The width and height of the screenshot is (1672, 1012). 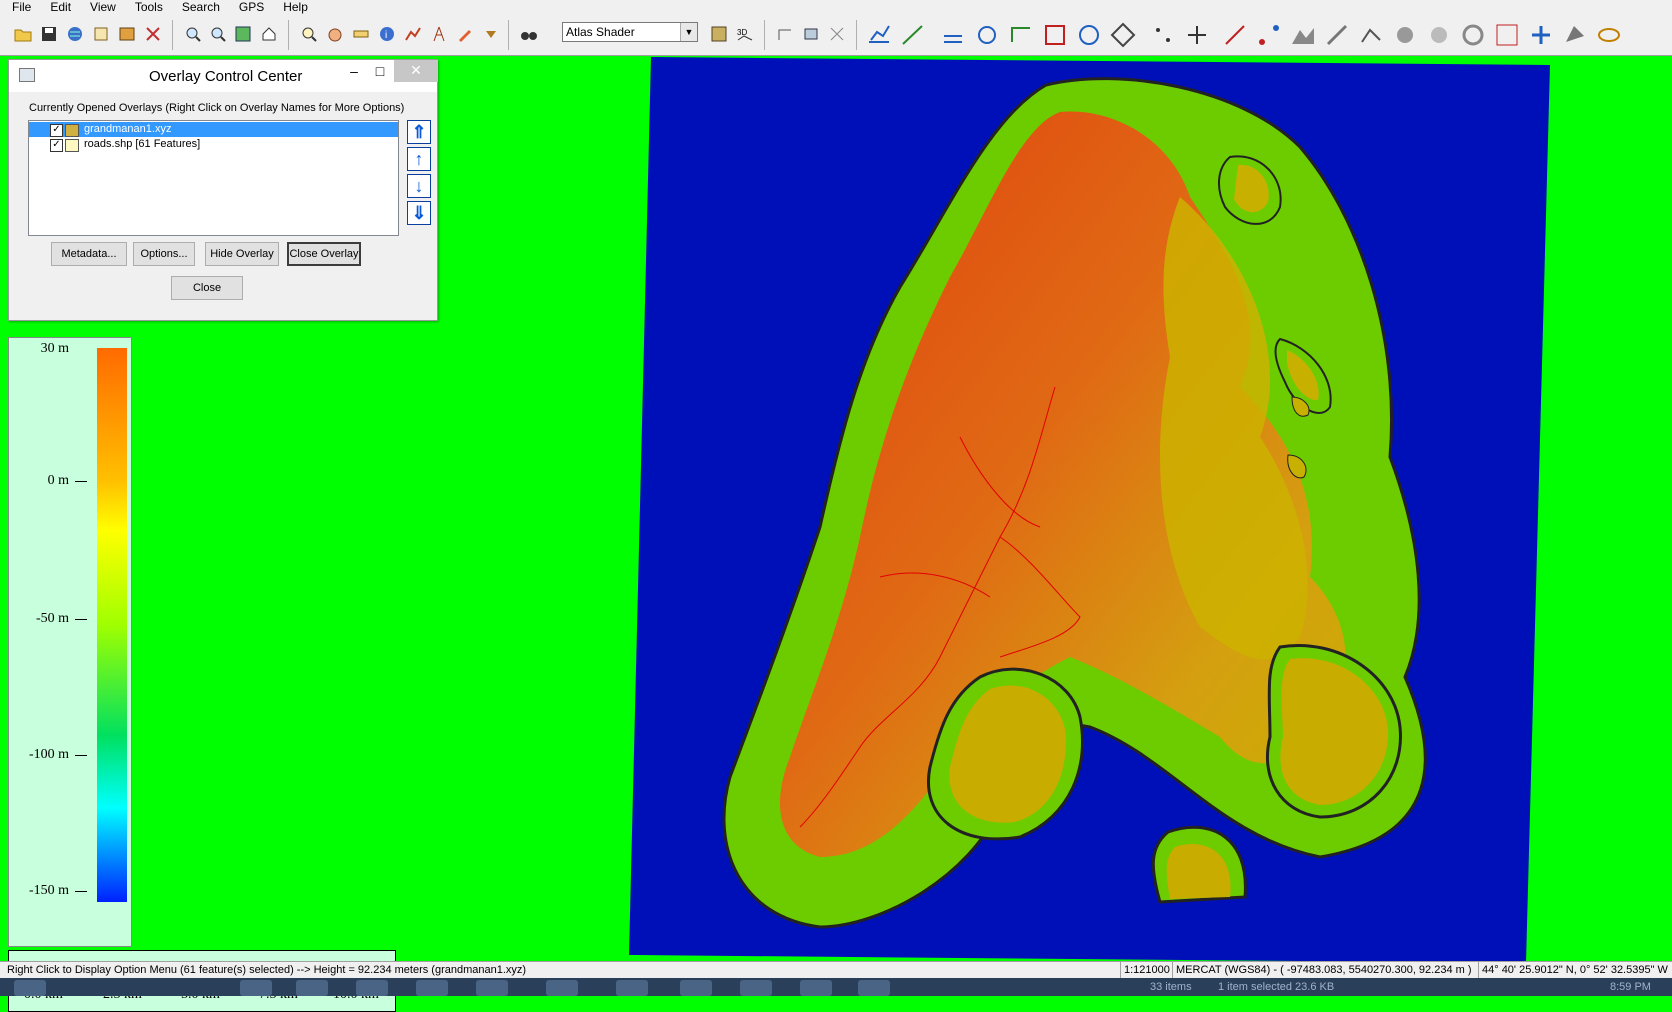 What do you see at coordinates (719, 34) in the screenshot?
I see `shader-options-icon` at bounding box center [719, 34].